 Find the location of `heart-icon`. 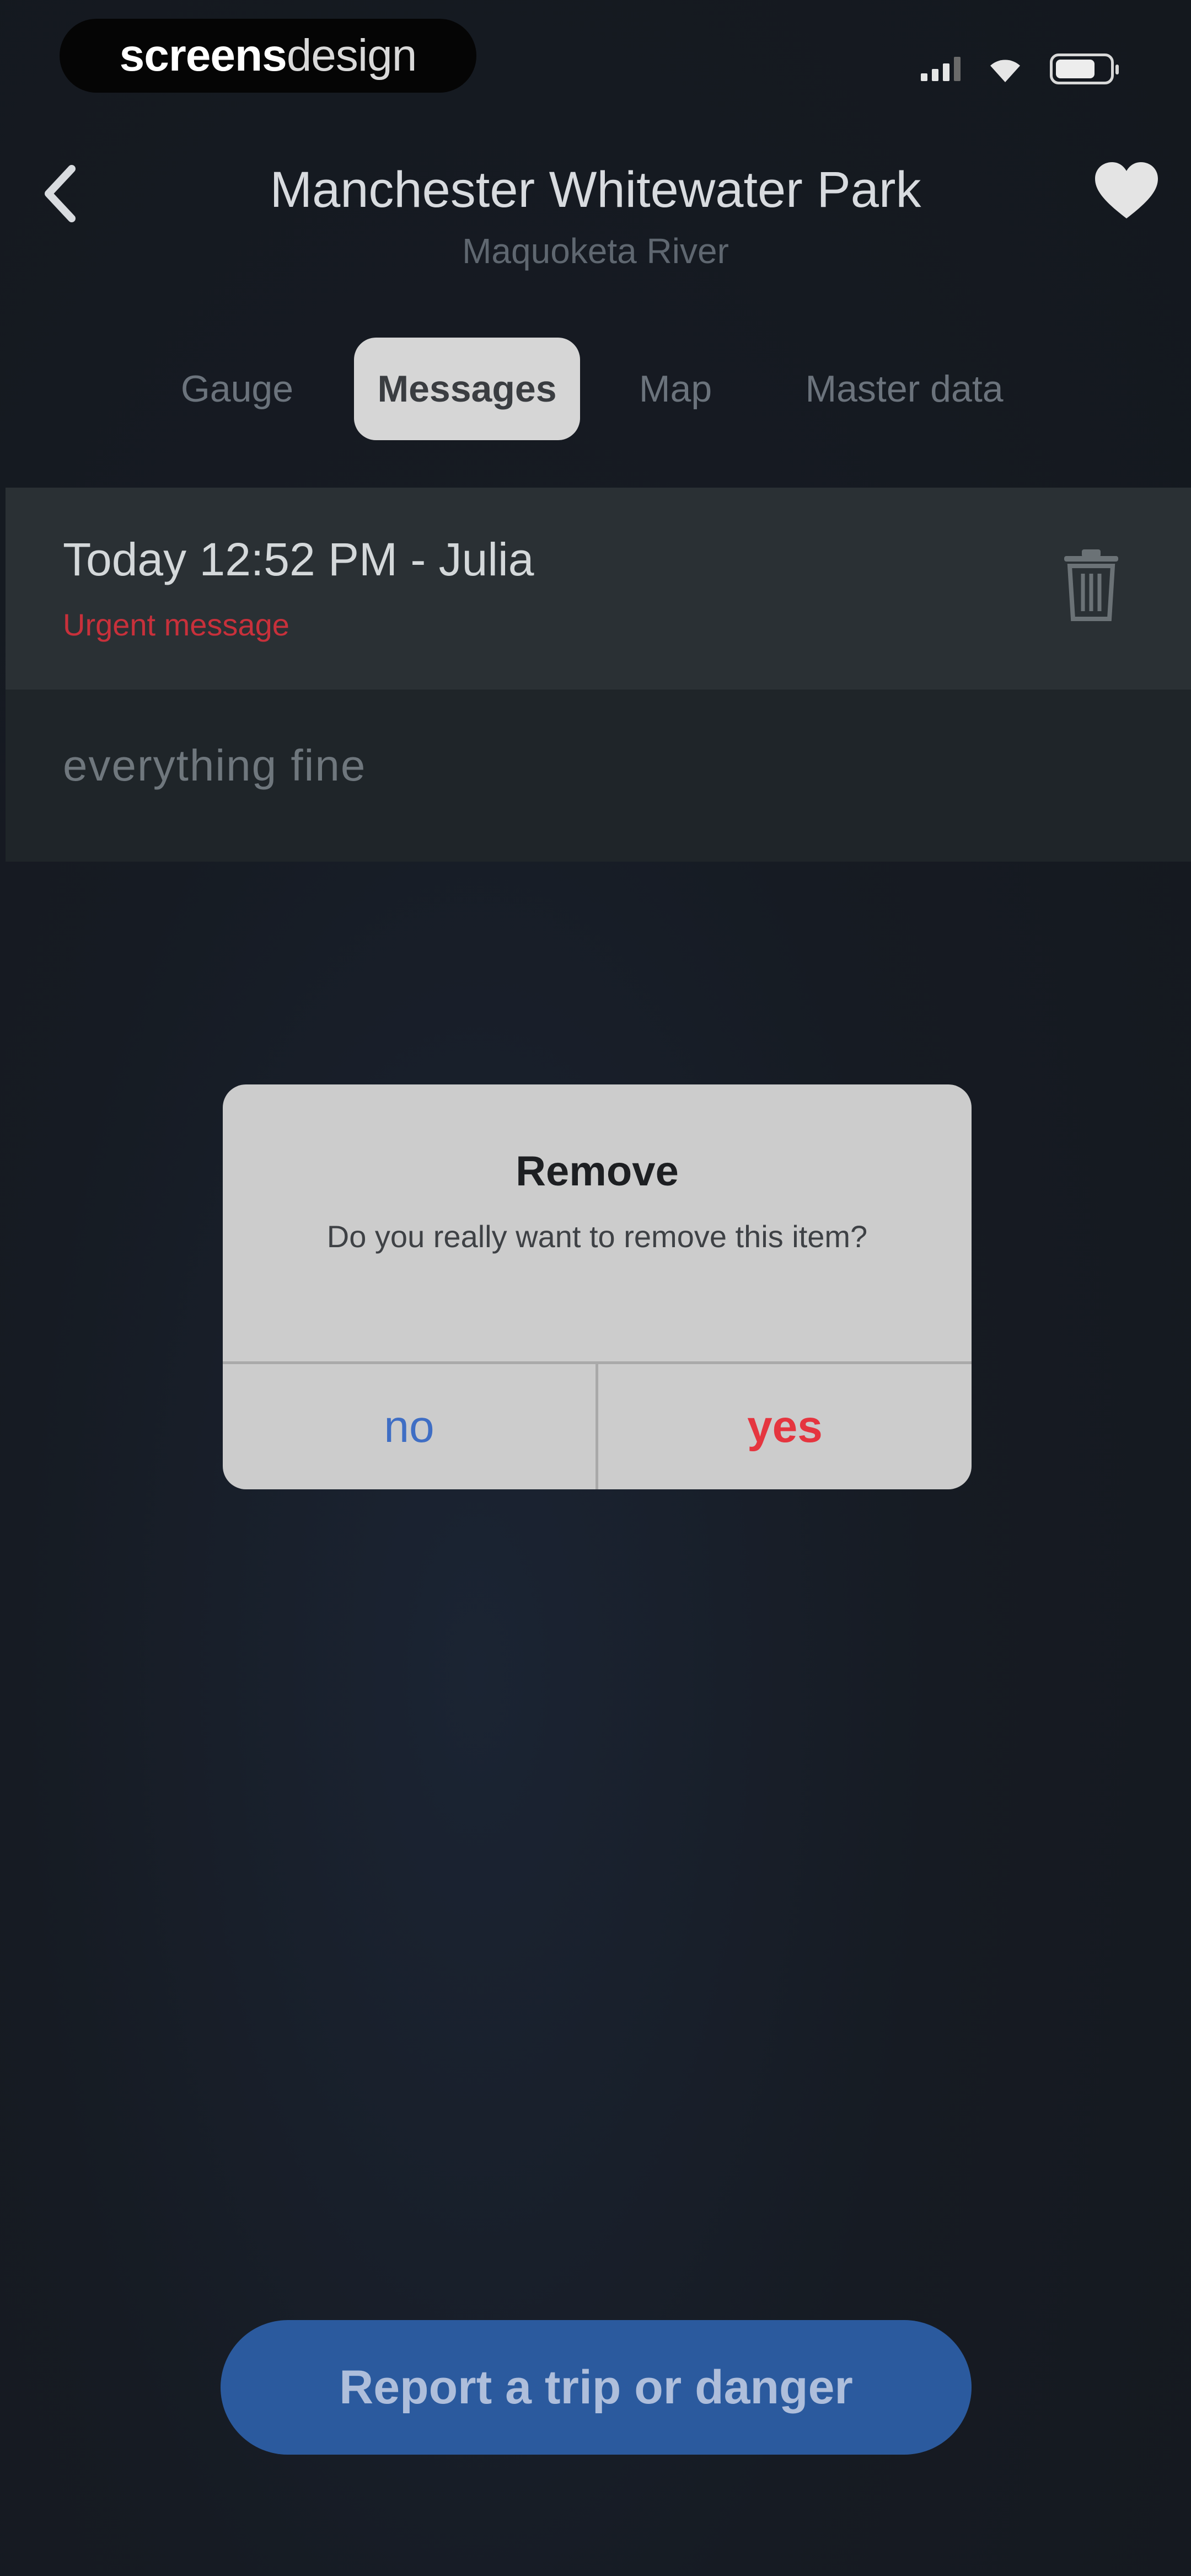

heart-icon is located at coordinates (1126, 190).